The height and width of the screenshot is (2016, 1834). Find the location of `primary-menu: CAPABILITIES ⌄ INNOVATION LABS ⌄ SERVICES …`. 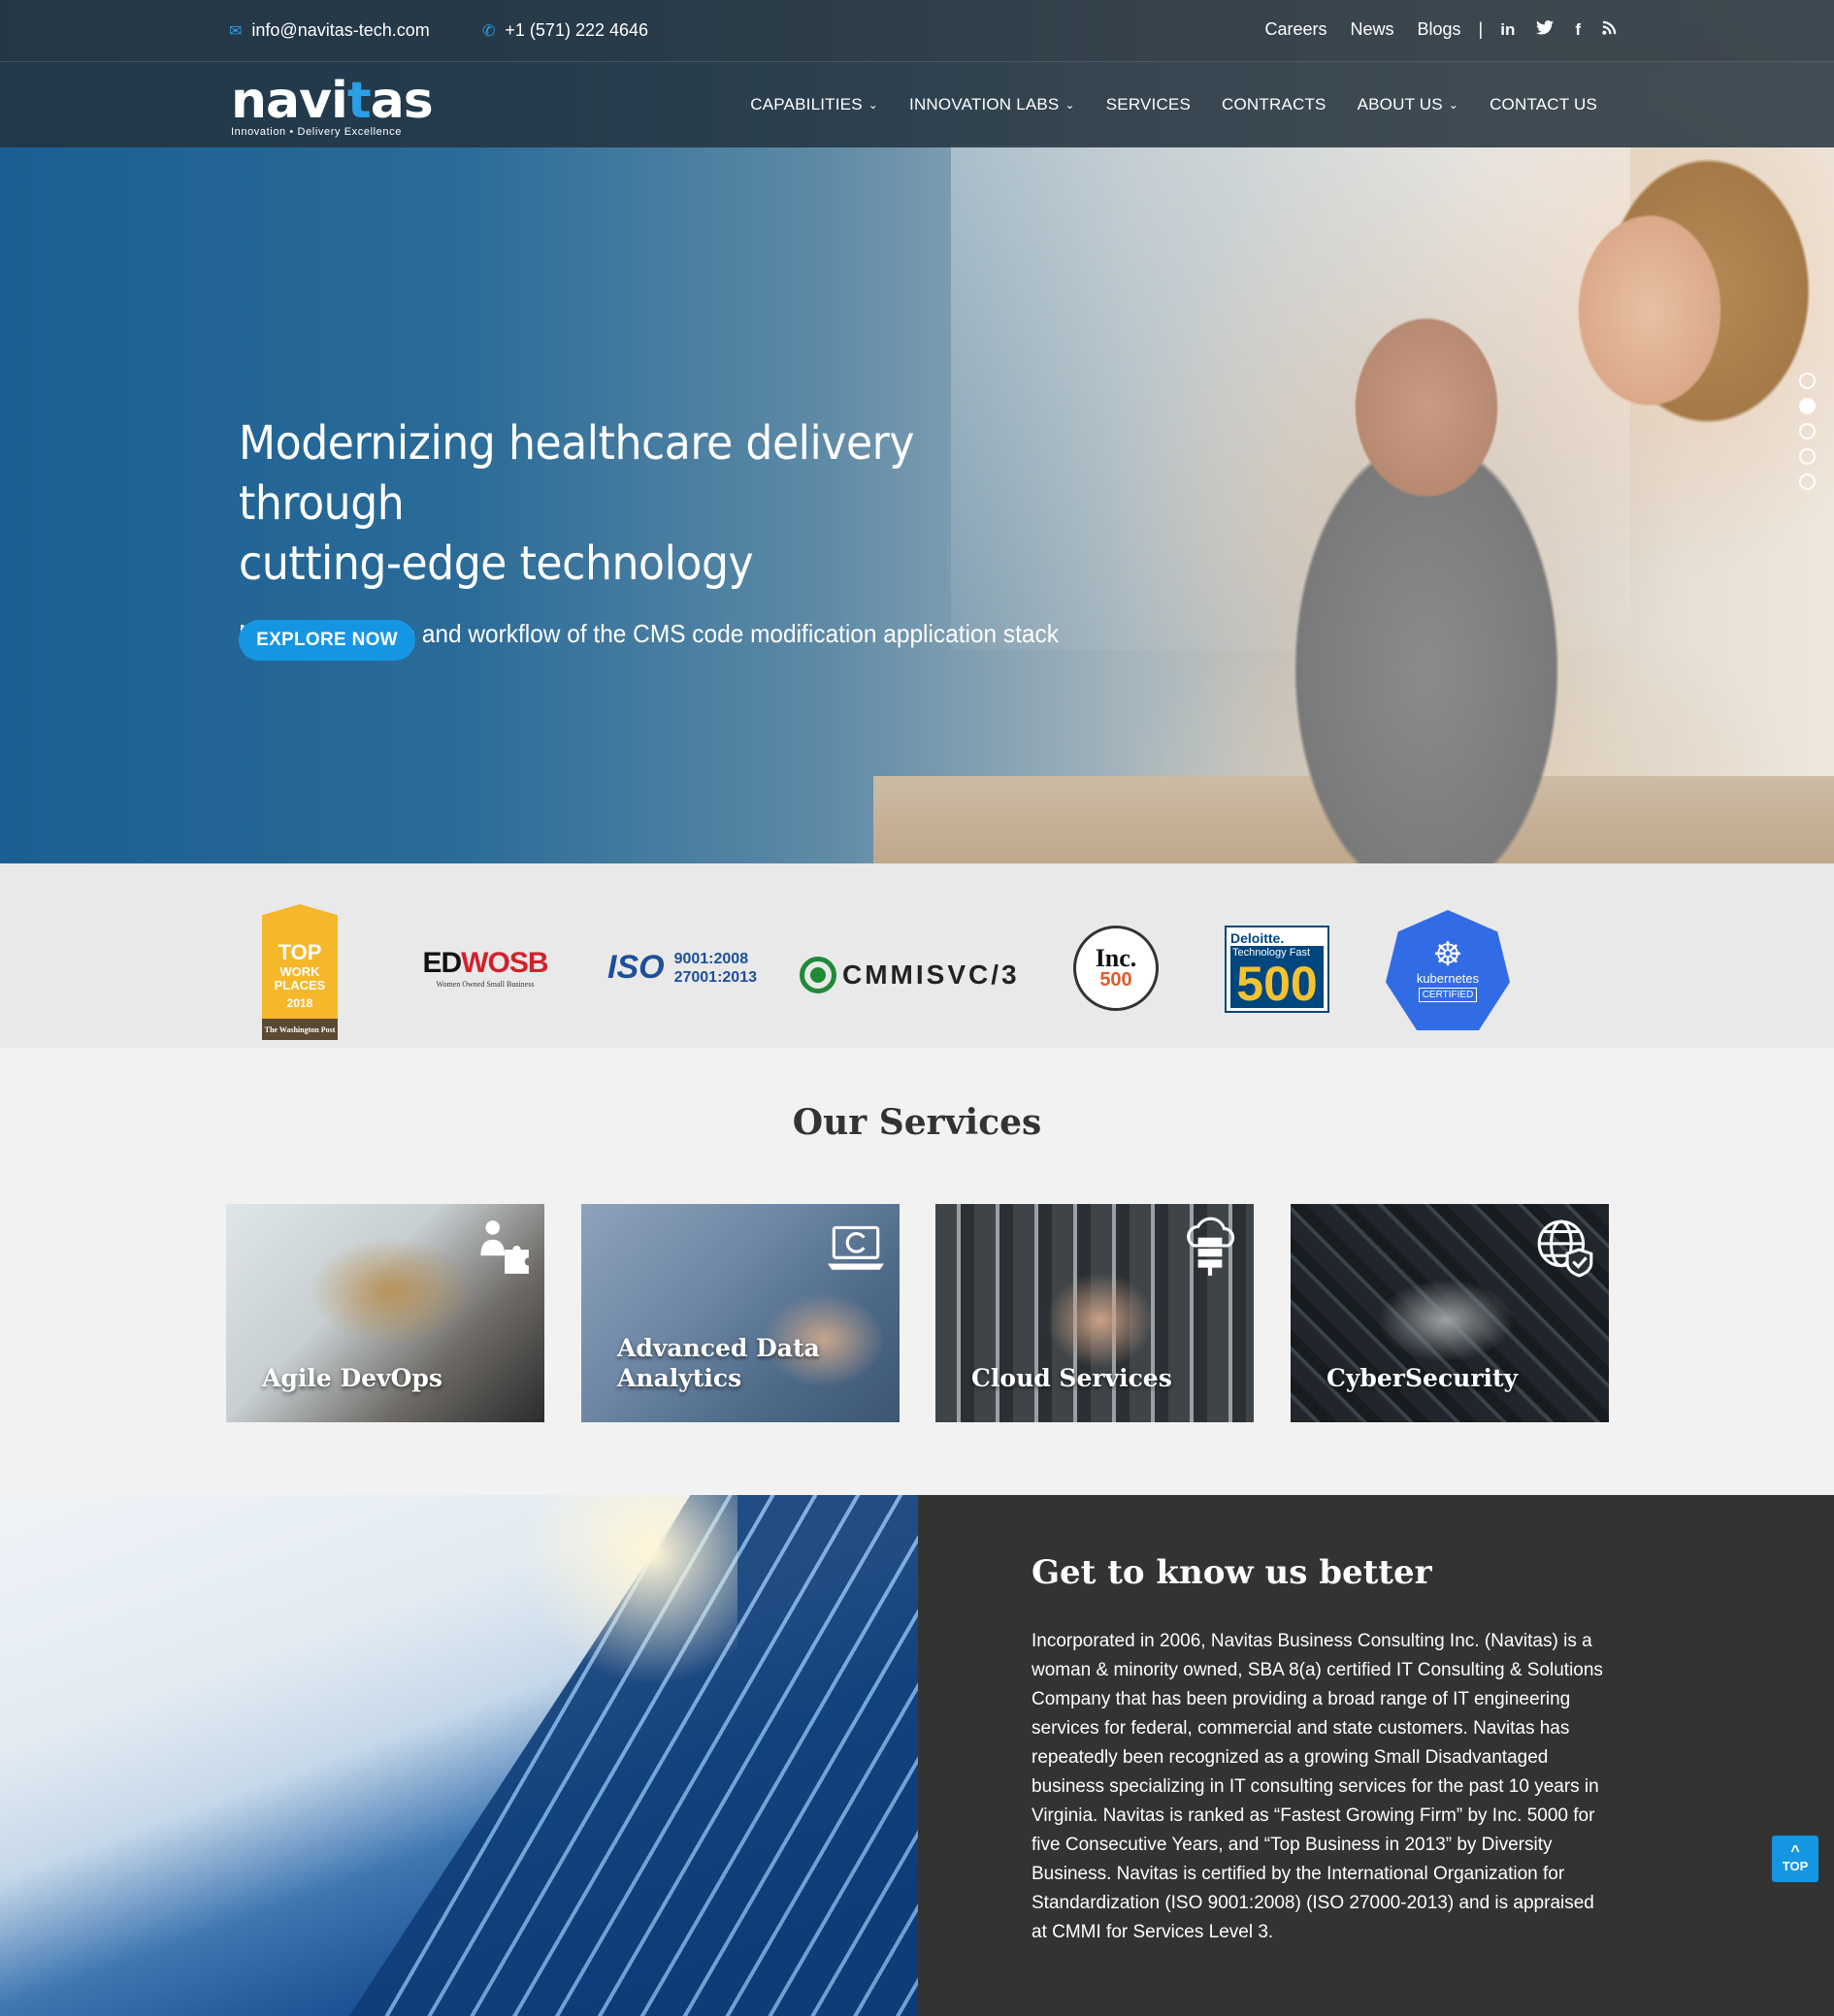

primary-menu: CAPABILITIES ⌄ INNOVATION LABS ⌄ SERVICES … is located at coordinates (1173, 104).